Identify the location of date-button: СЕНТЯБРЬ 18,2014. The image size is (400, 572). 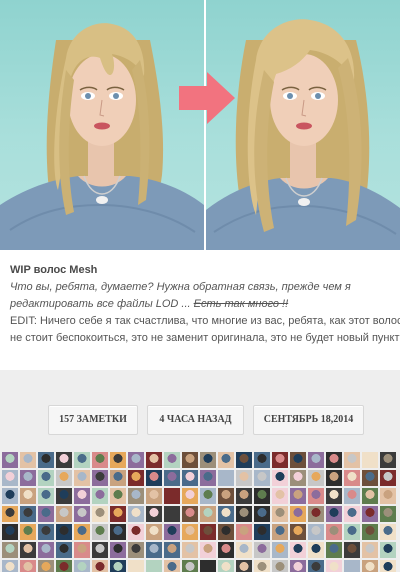
(308, 420).